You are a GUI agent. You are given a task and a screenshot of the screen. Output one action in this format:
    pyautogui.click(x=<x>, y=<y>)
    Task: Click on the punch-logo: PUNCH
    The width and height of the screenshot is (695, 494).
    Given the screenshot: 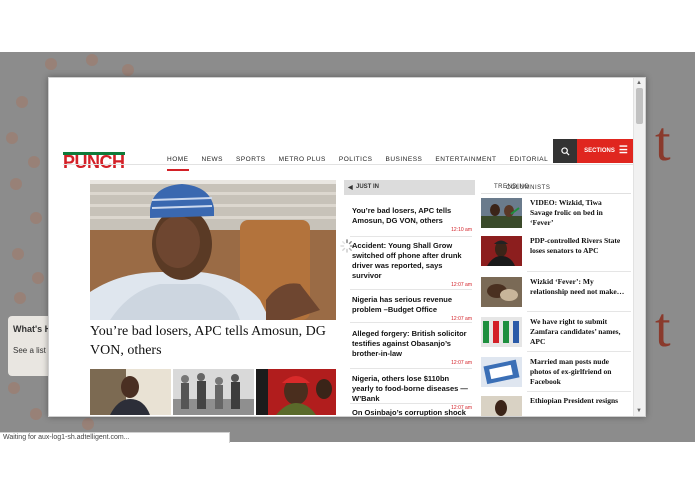 What is the action you would take?
    pyautogui.click(x=94, y=162)
    